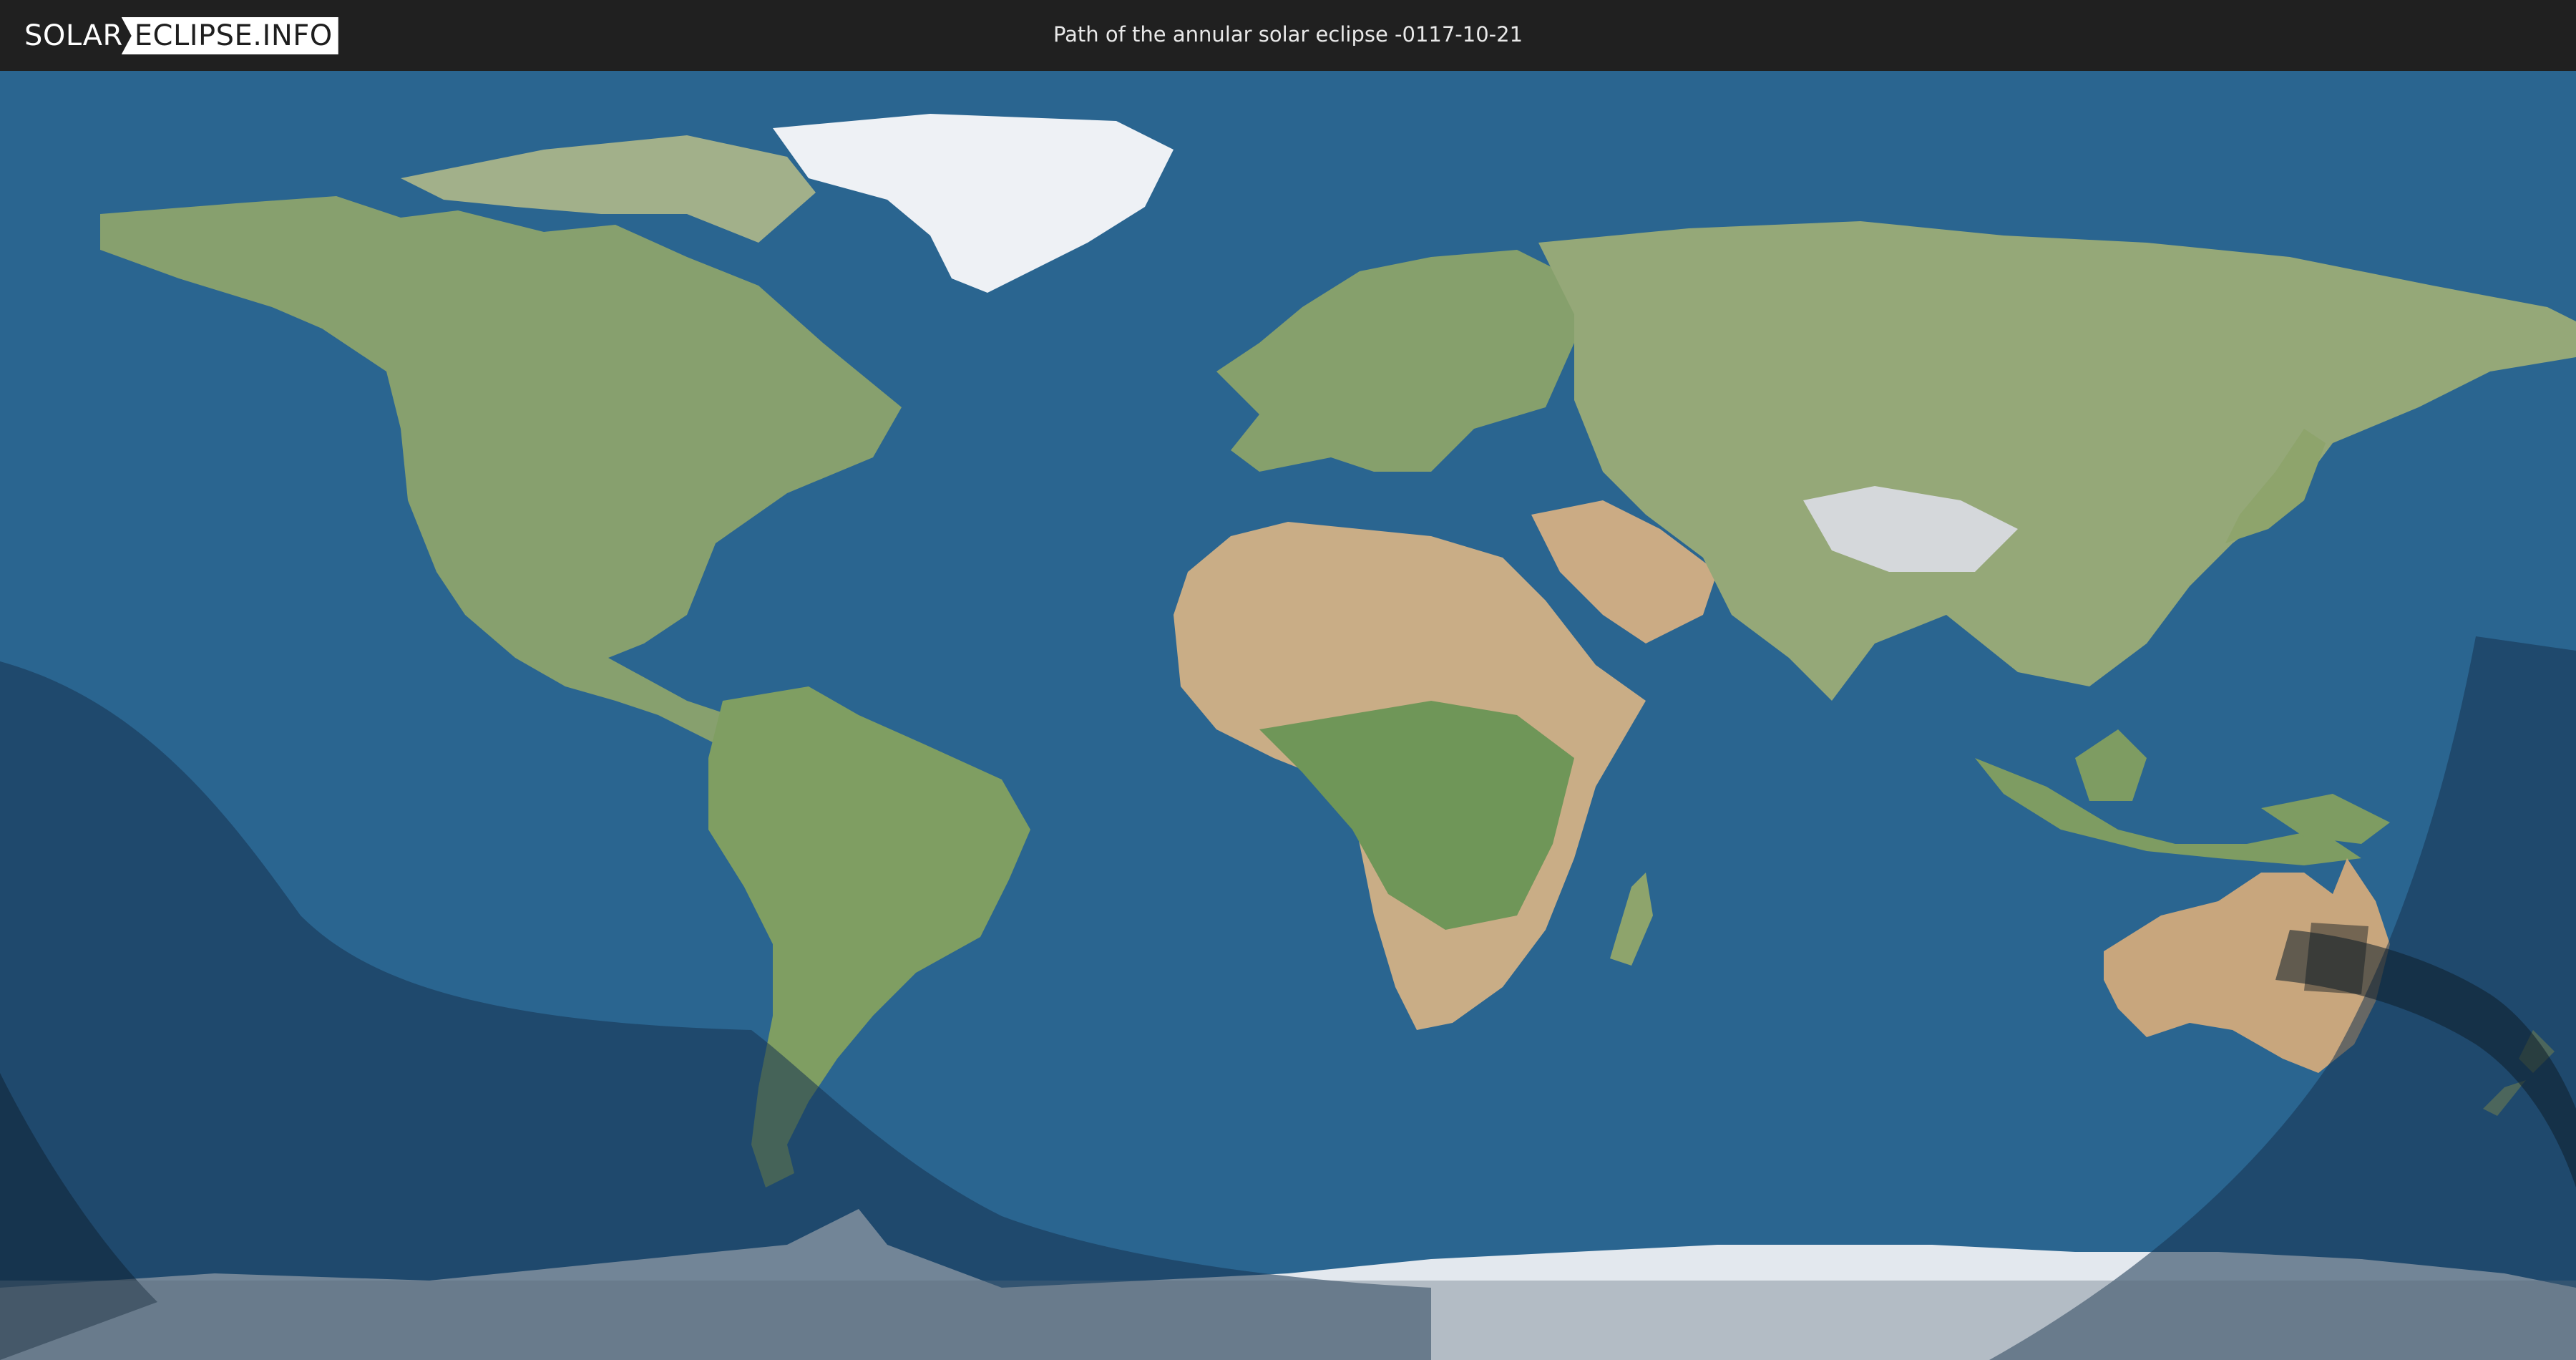  I want to click on bottom-haze-band, so click(1288, 1320).